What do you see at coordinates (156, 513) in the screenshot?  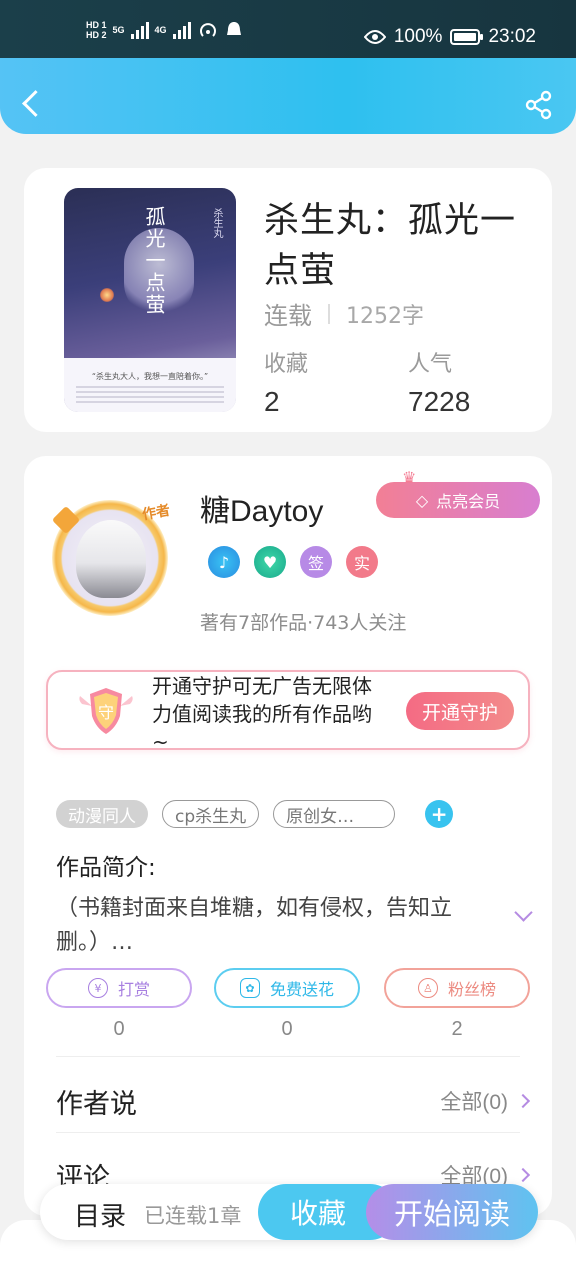 I see `author-tag: 作者` at bounding box center [156, 513].